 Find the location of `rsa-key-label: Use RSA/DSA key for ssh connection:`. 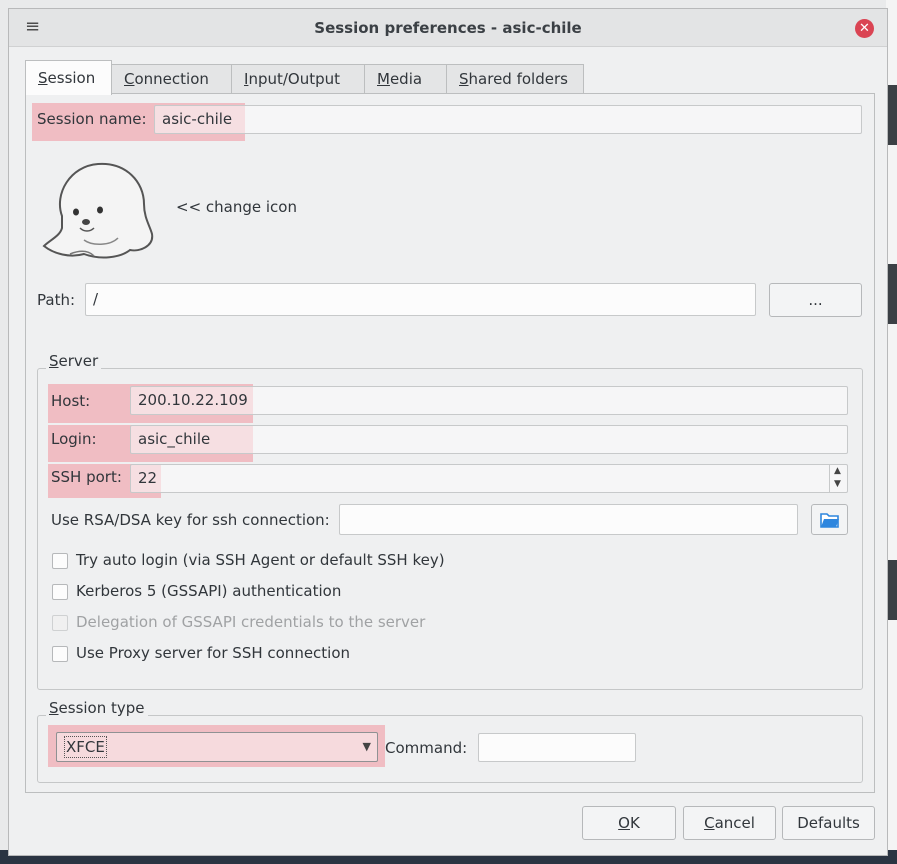

rsa-key-label: Use RSA/DSA key for ssh connection: is located at coordinates (190, 520).